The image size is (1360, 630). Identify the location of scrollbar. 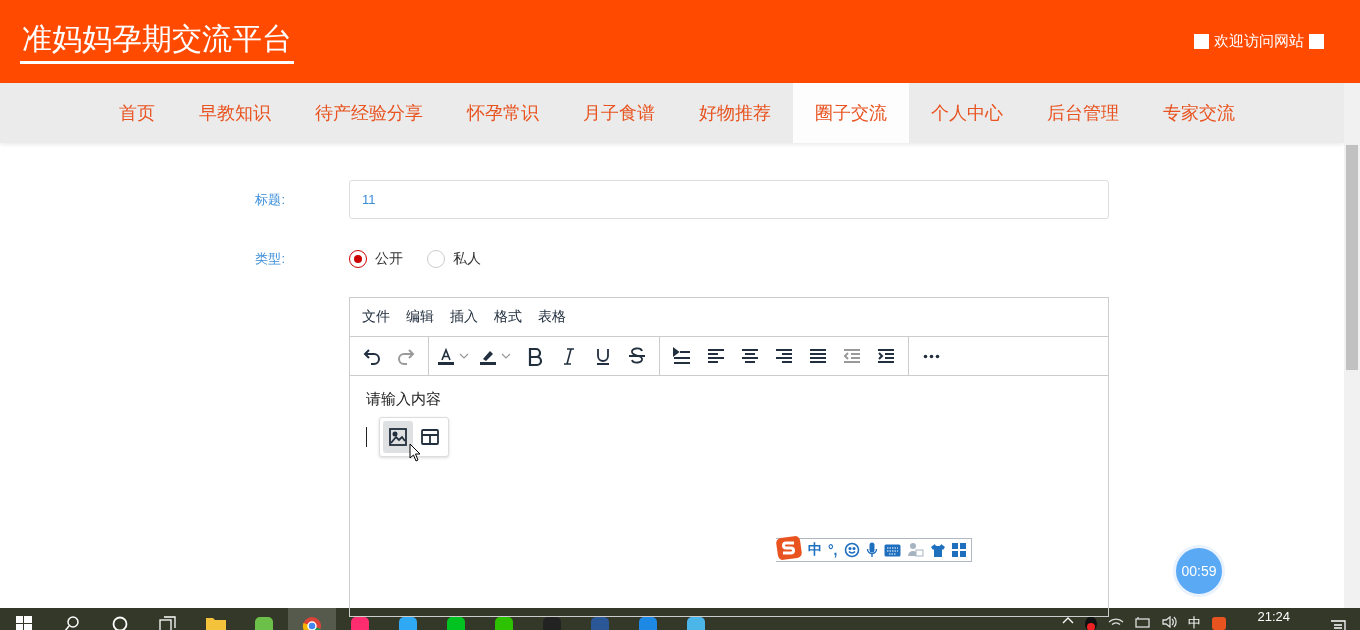
(1352, 345).